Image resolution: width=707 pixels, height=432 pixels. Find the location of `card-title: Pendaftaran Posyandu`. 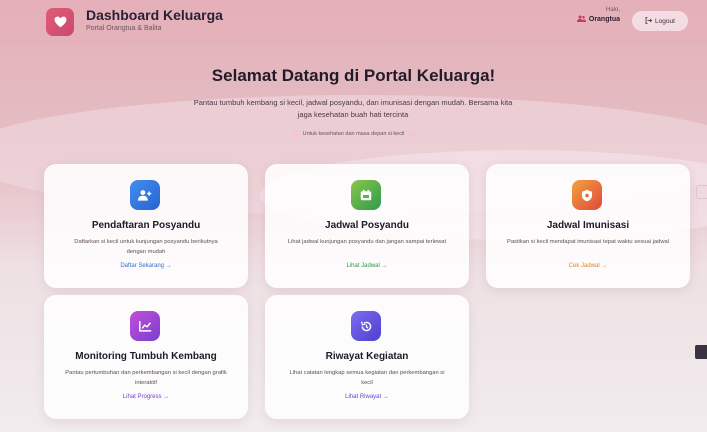

card-title: Pendaftaran Posyandu is located at coordinates (146, 225).